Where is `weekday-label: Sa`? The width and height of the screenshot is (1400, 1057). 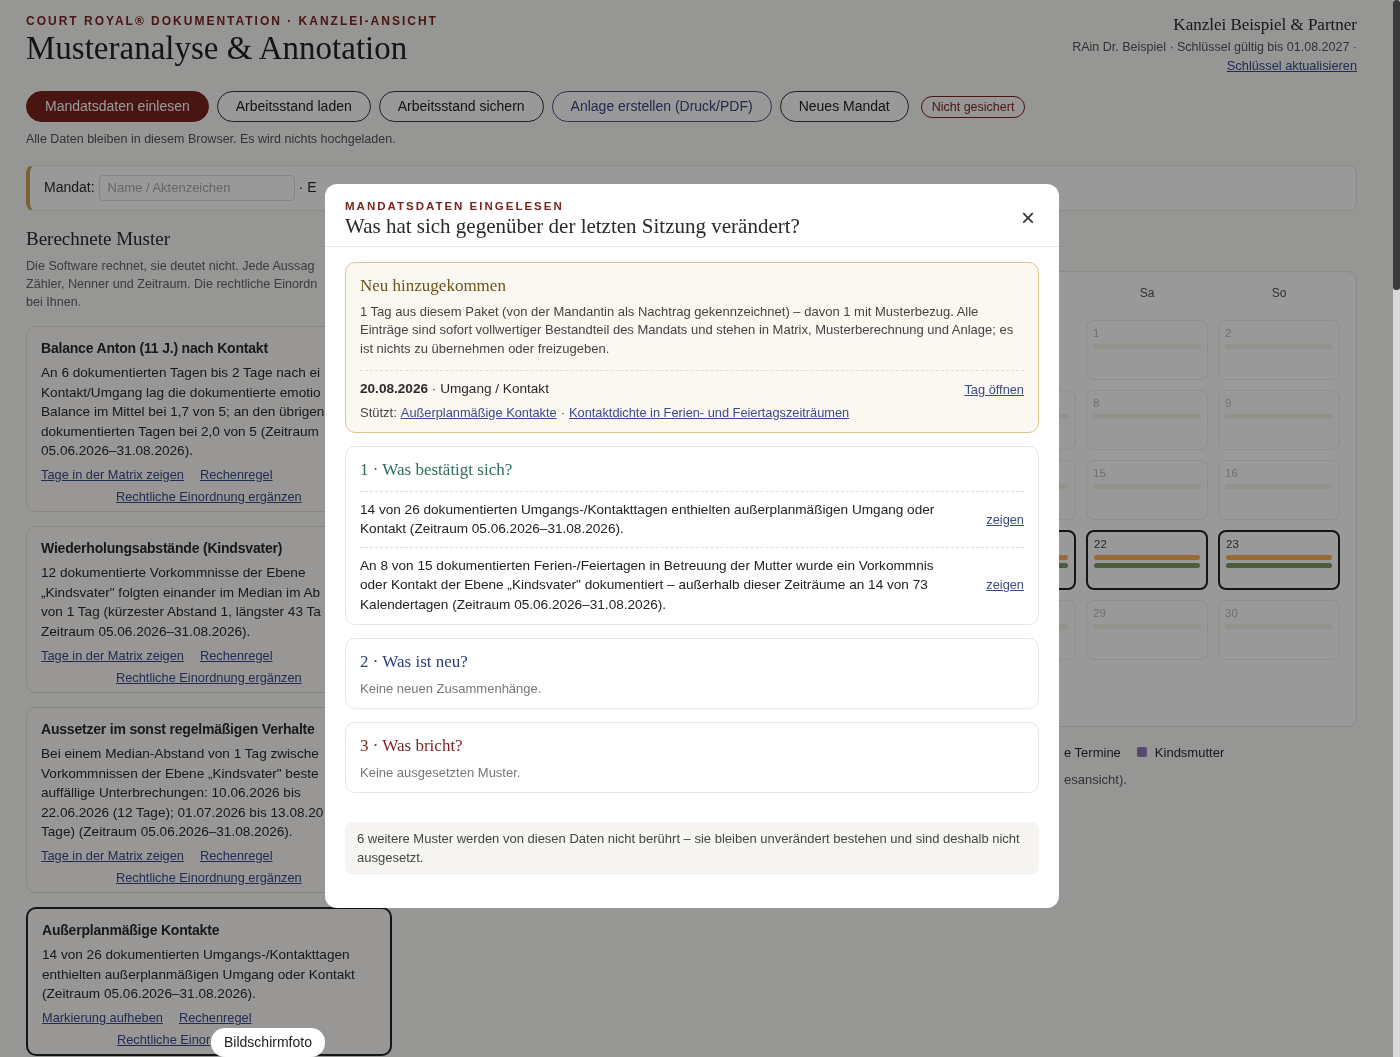 weekday-label: Sa is located at coordinates (1147, 293).